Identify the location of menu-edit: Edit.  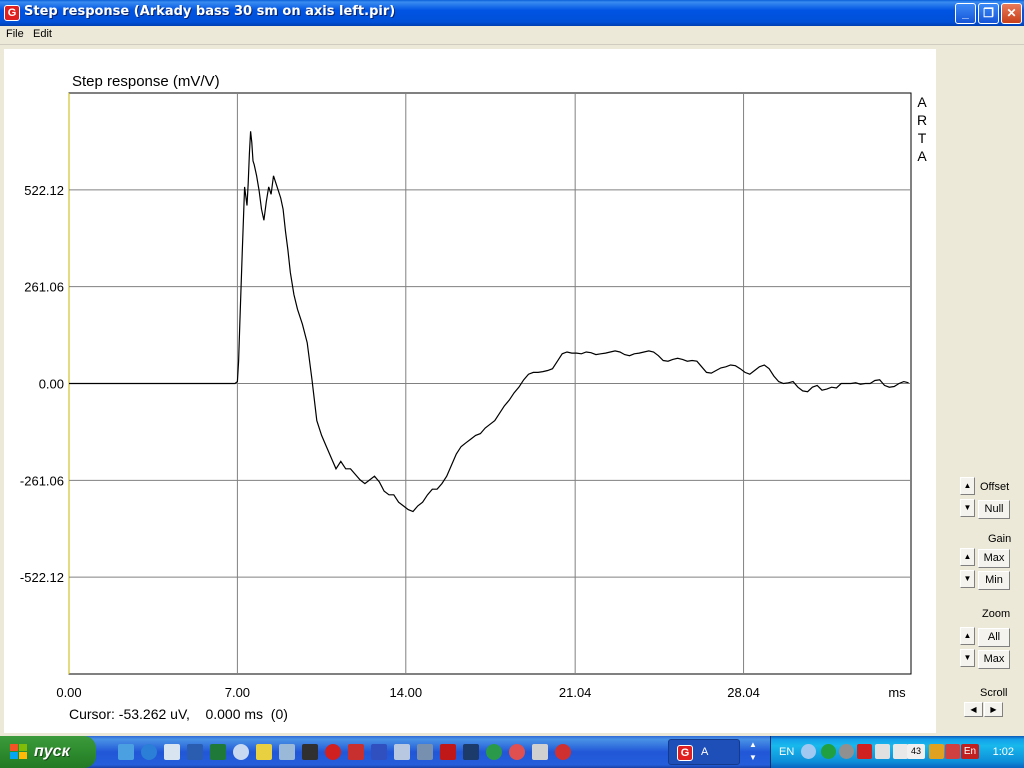
(42, 34).